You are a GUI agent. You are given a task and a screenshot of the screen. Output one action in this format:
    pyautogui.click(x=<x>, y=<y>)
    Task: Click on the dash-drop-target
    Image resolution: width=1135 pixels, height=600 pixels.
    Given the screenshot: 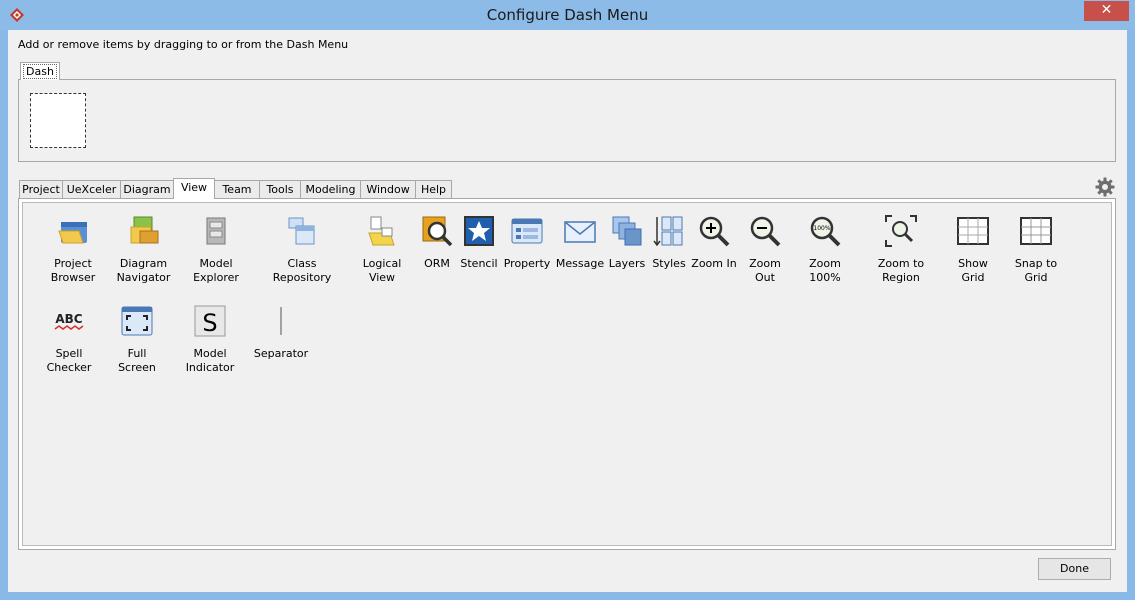 What is the action you would take?
    pyautogui.click(x=58, y=120)
    